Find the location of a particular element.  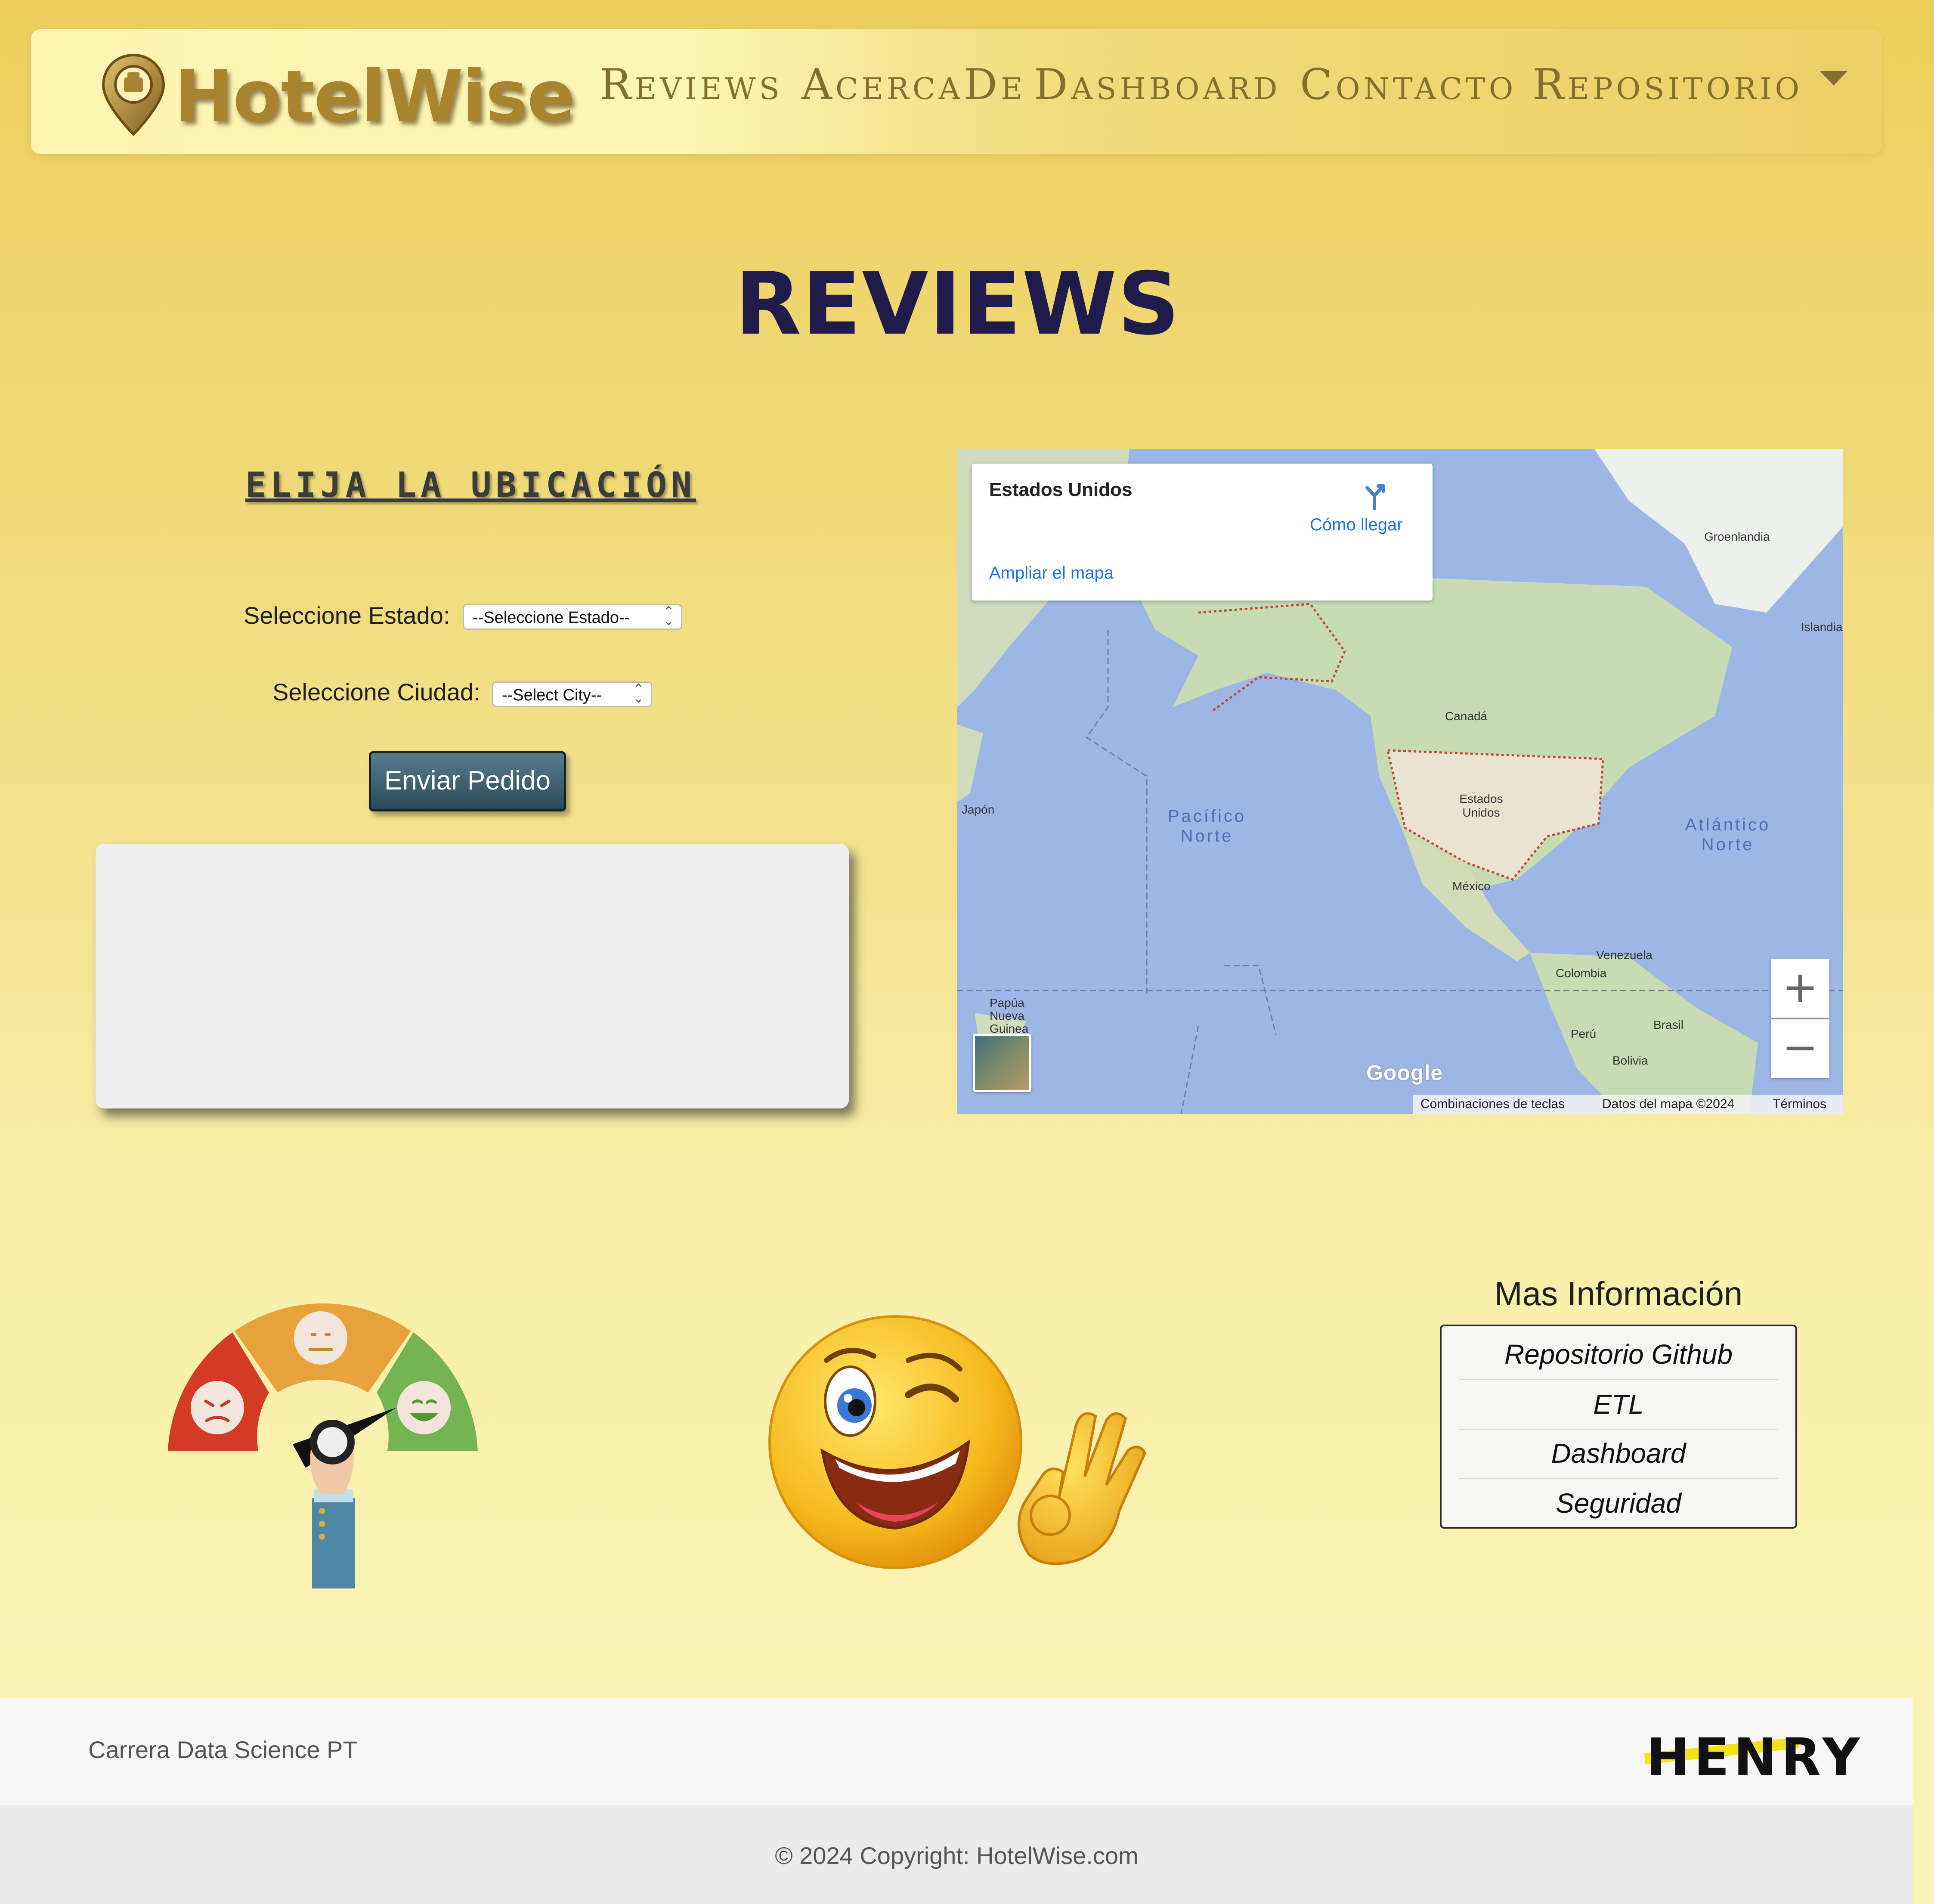

submit-button: Enviar Pedido is located at coordinates (467, 781).